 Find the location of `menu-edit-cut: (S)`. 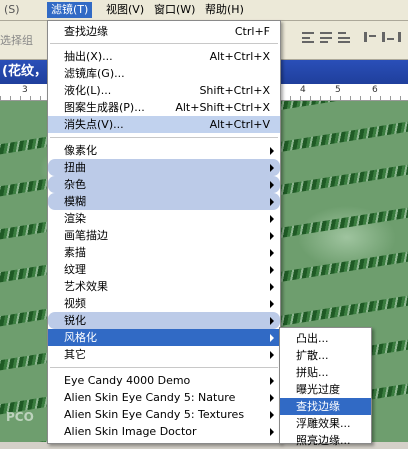

menu-edit-cut: (S) is located at coordinates (12, 10).